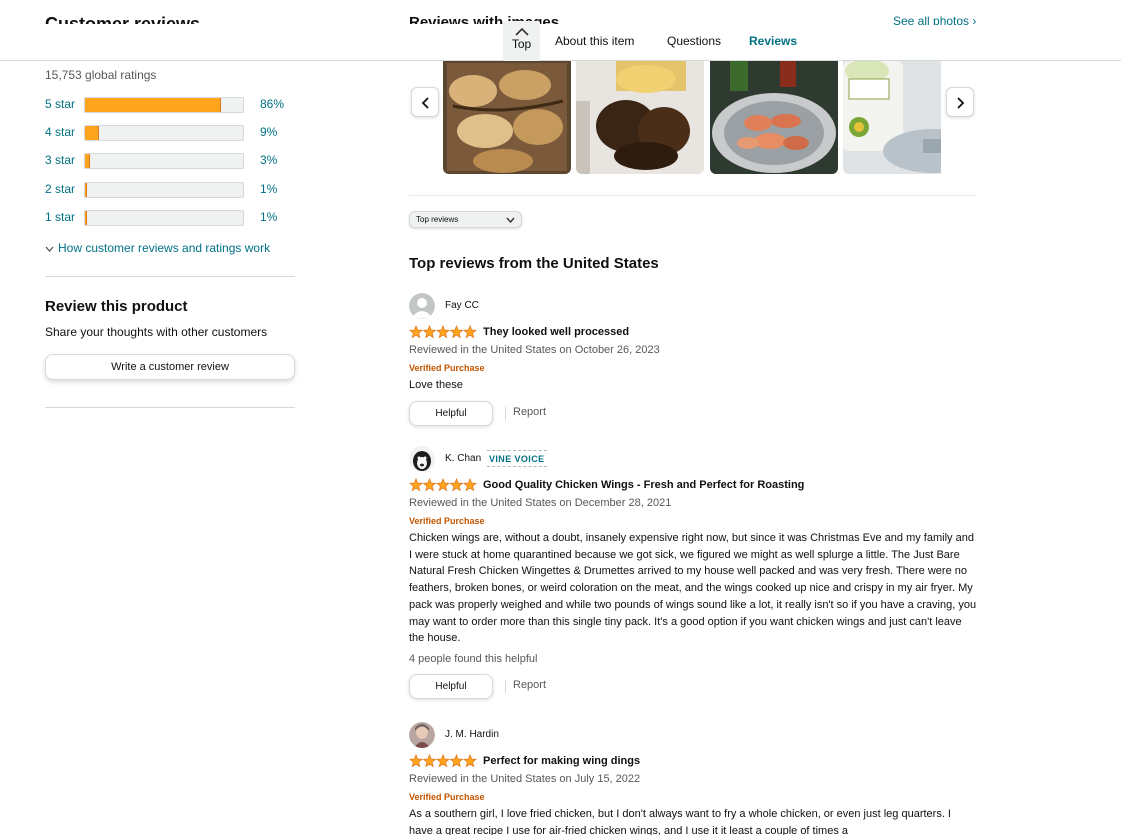 This screenshot has width=1121, height=835. Describe the element at coordinates (280, 104) in the screenshot. I see `rating-row-percent: 86%` at that location.